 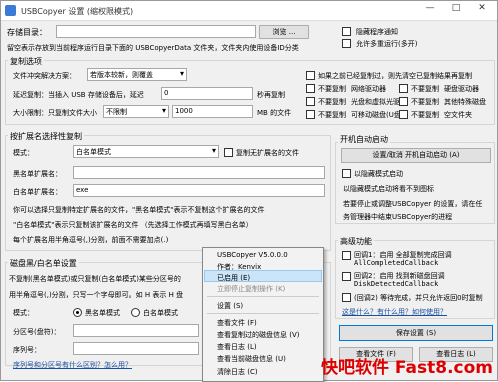 I want to click on copy-no-ext-label: 复制无扩展名的文件, so click(x=267, y=153).